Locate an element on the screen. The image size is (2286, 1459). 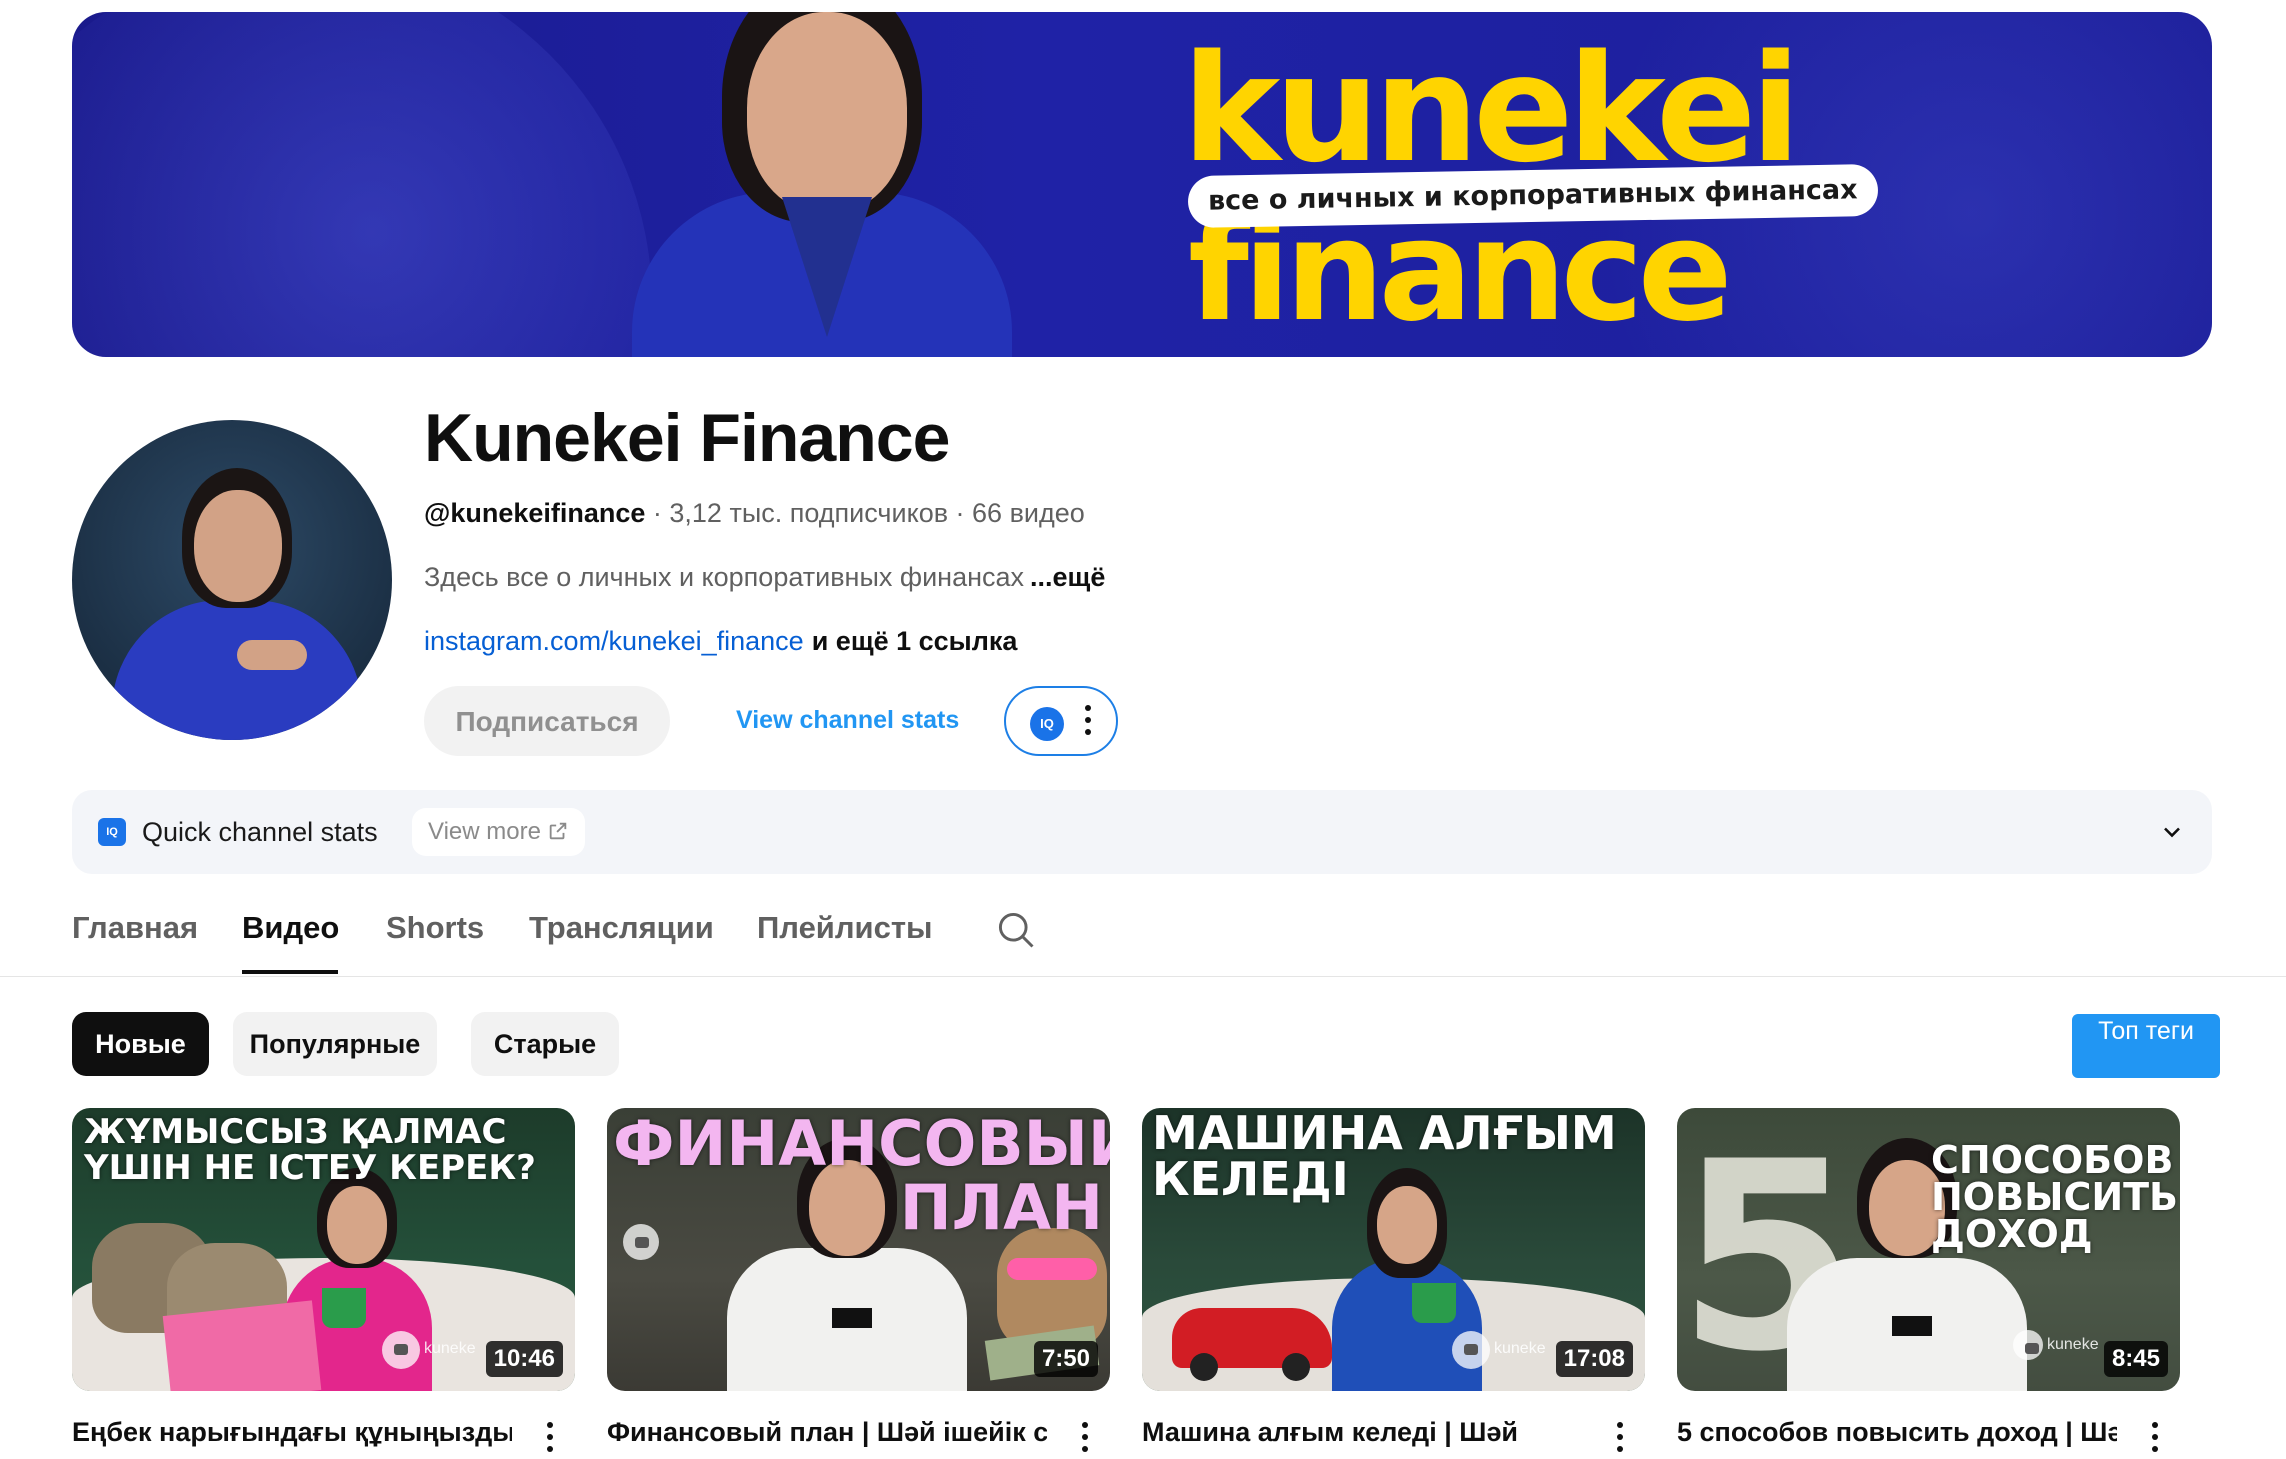
video-duration: 10:46 is located at coordinates (524, 1359).